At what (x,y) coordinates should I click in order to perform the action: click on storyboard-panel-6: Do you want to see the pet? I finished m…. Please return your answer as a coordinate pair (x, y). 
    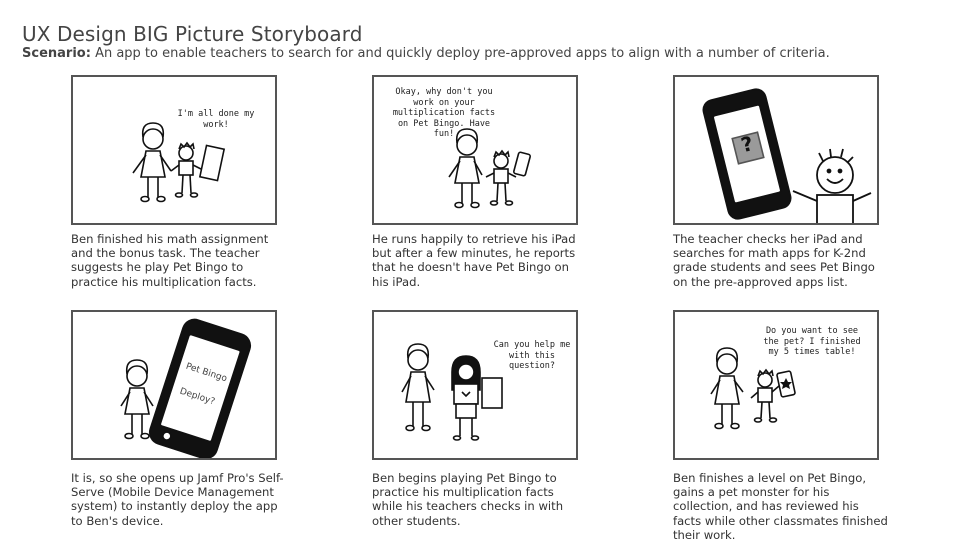
    Looking at the image, I should click on (776, 385).